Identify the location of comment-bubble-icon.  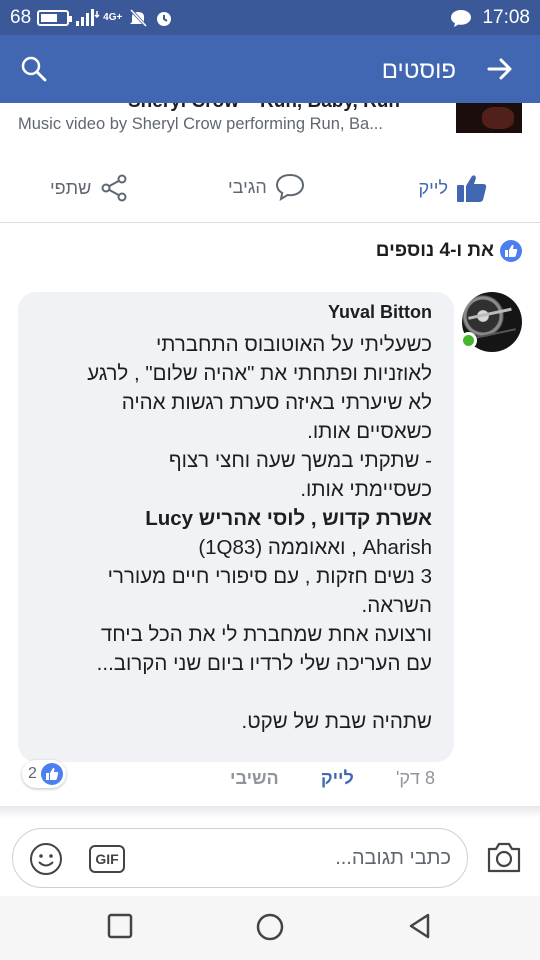
(289, 187).